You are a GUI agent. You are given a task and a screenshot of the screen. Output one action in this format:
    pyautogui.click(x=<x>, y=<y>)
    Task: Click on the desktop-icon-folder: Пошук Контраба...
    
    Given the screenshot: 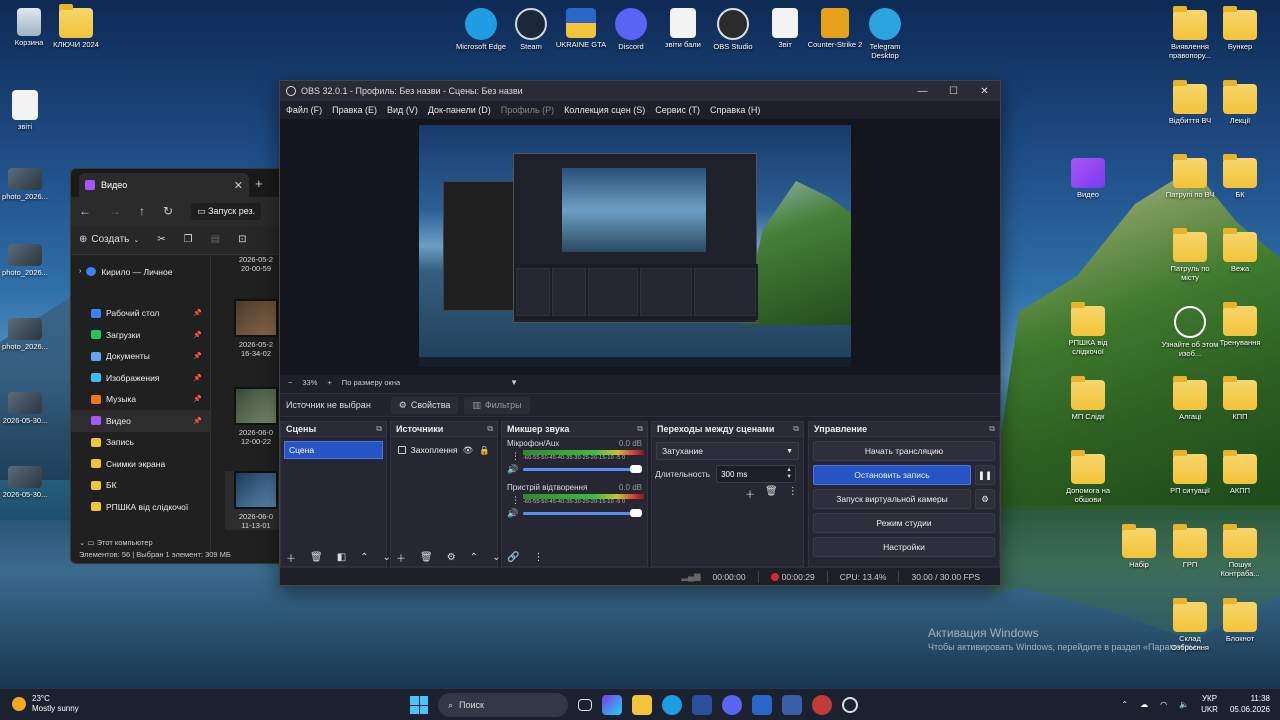 What is the action you would take?
    pyautogui.click(x=1240, y=551)
    